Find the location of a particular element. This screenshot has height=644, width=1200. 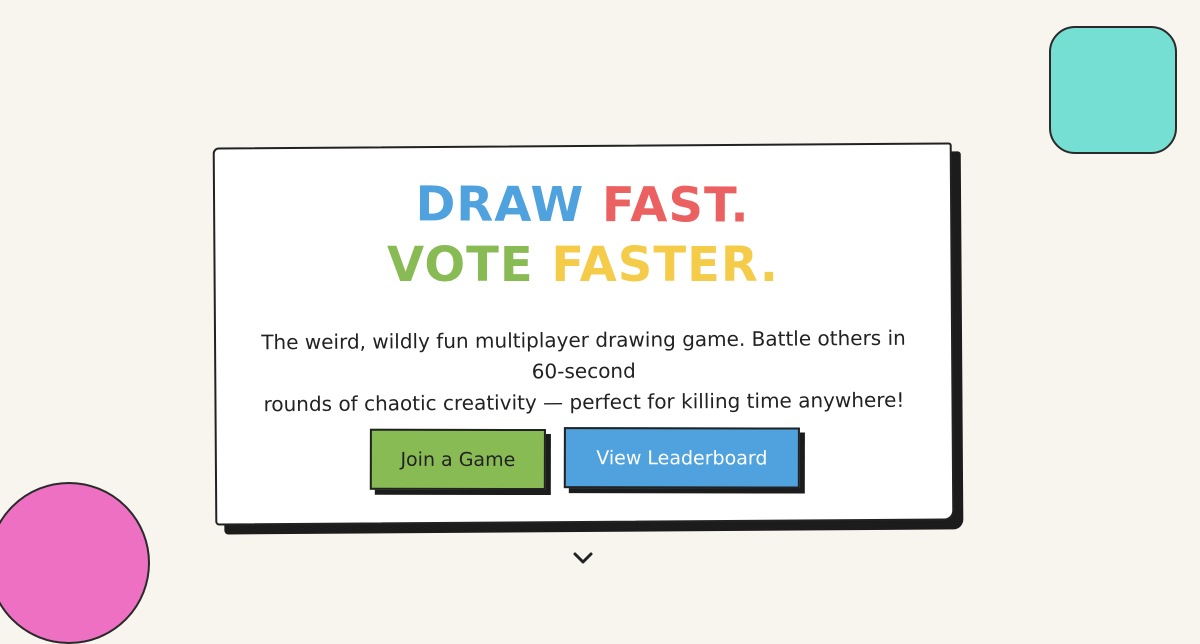

decorative-teal-square is located at coordinates (1113, 90).